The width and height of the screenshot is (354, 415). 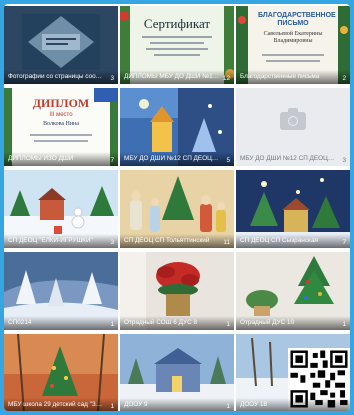 What do you see at coordinates (177, 127) in the screenshot?
I see `album-tile: МБУ ДО ДШИ №12 СП ДЕОЦ ГИМНА... 5` at bounding box center [177, 127].